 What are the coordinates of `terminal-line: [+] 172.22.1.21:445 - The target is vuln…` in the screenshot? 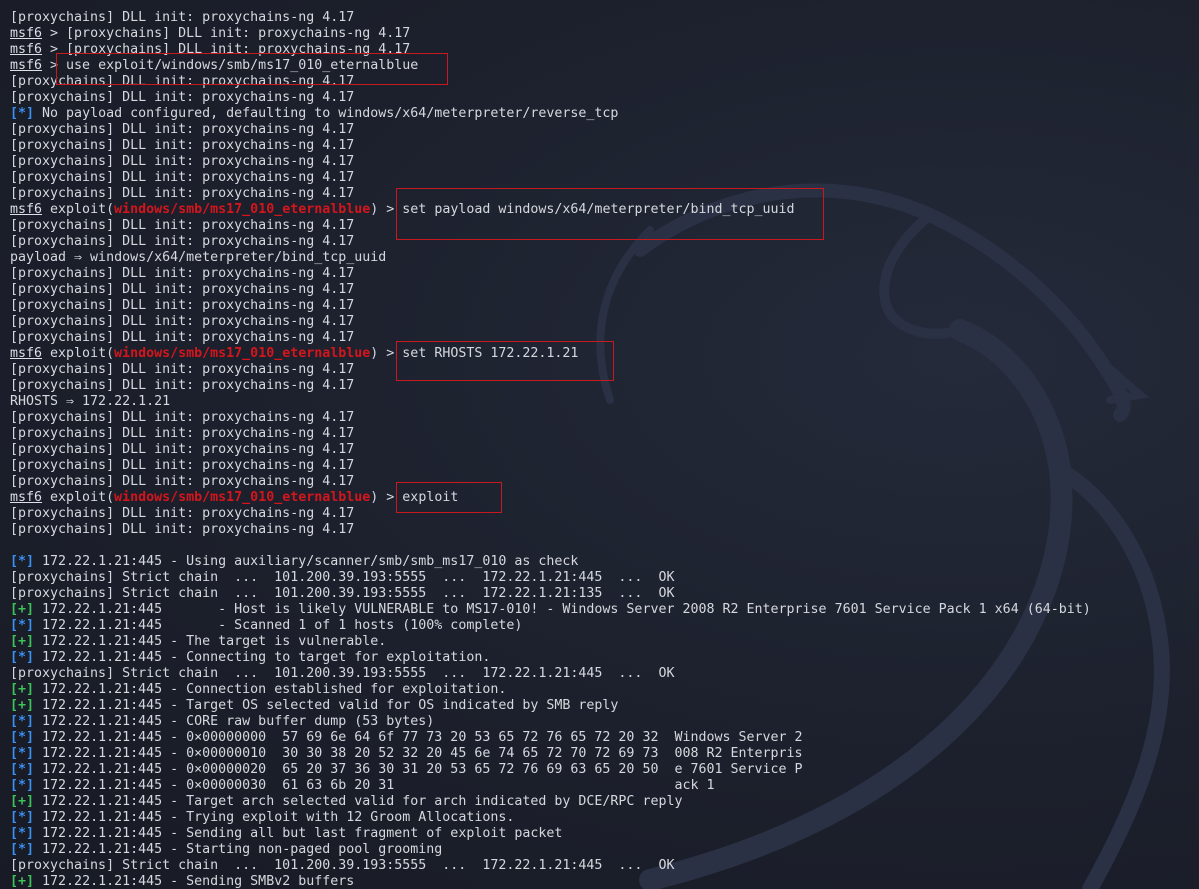 It's located at (550, 642).